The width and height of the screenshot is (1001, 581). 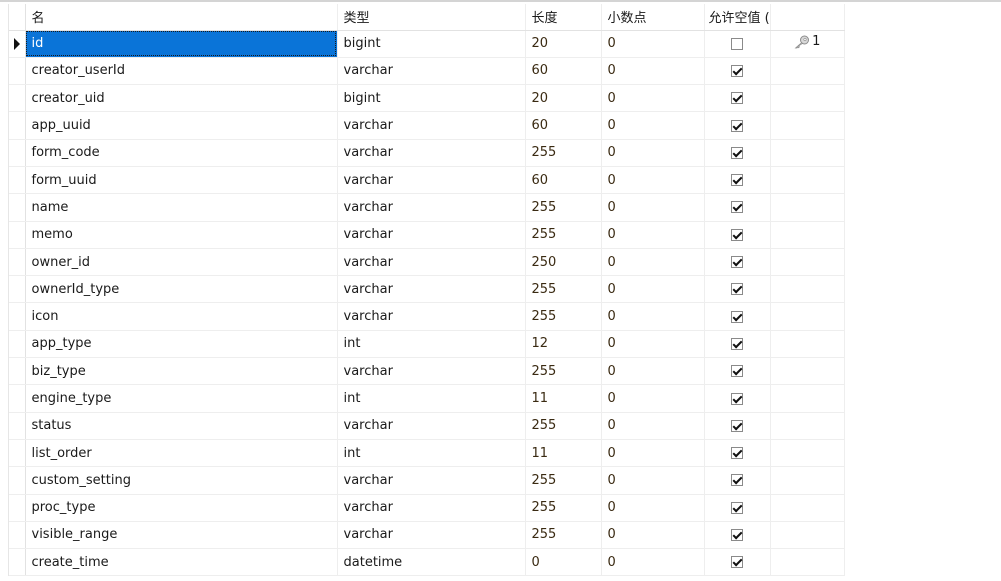 What do you see at coordinates (737, 17) in the screenshot?
I see `column-header-nullable: 允许空值 (` at bounding box center [737, 17].